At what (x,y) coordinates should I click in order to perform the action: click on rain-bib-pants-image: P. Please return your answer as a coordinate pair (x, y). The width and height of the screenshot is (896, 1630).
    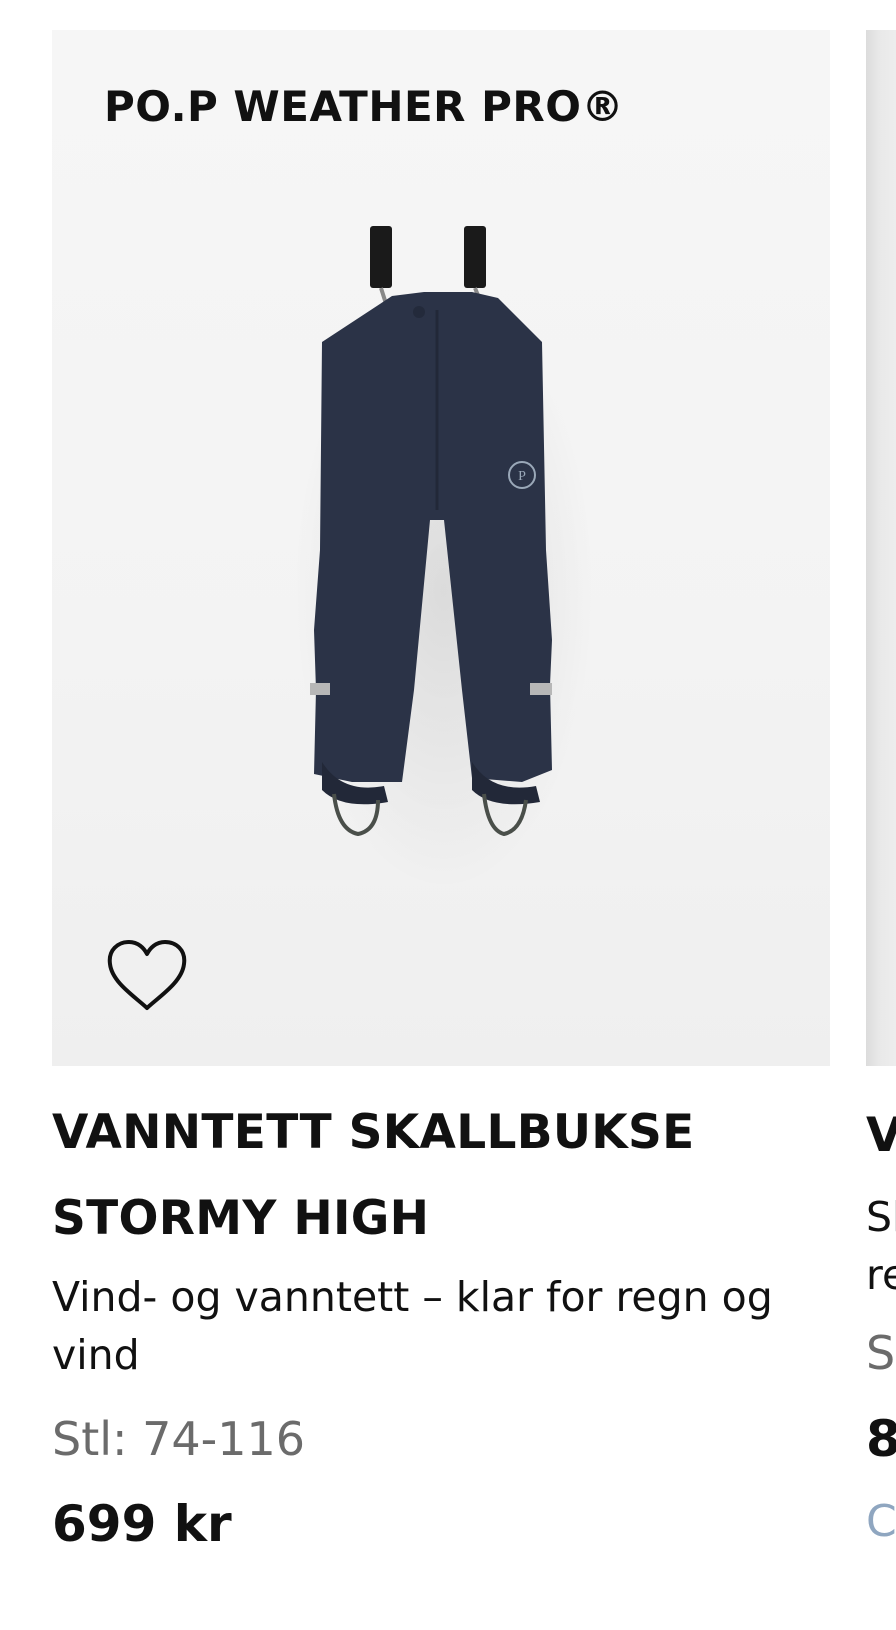
    Looking at the image, I should click on (444, 558).